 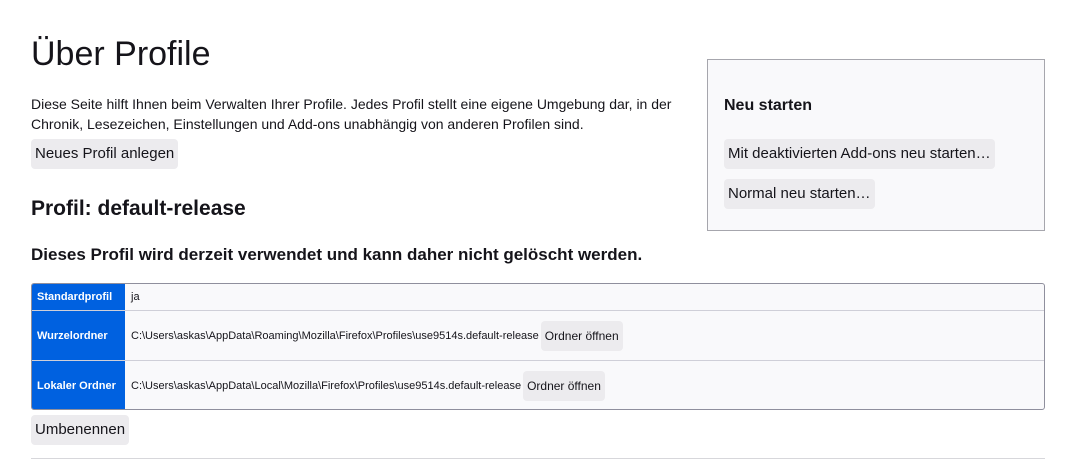 I want to click on table-row-default-profile: Standardprofil ja, so click(x=538, y=297).